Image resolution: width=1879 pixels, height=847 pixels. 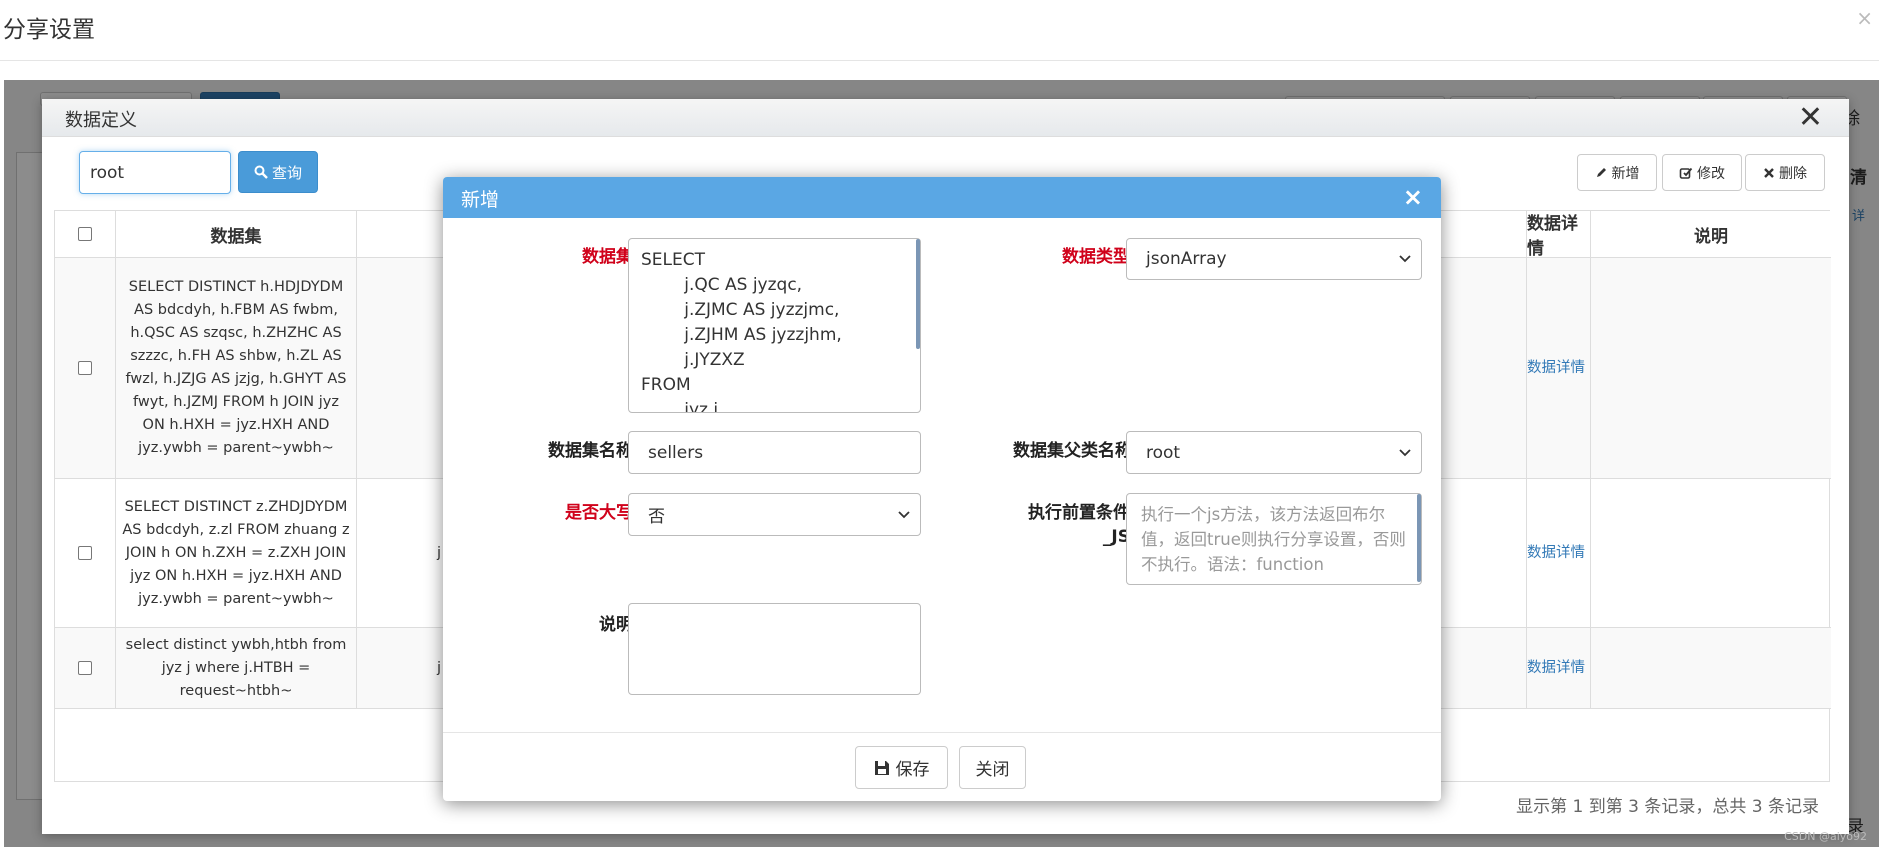 What do you see at coordinates (1096, 257) in the screenshot?
I see `data-type-label: 数据类型` at bounding box center [1096, 257].